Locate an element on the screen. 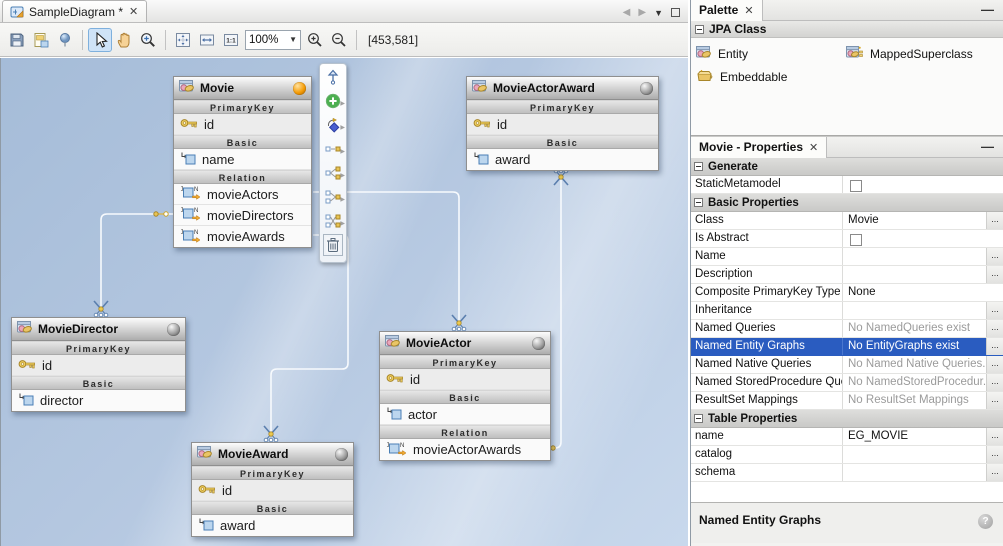  entity-header: MovieAward is located at coordinates (272, 454).